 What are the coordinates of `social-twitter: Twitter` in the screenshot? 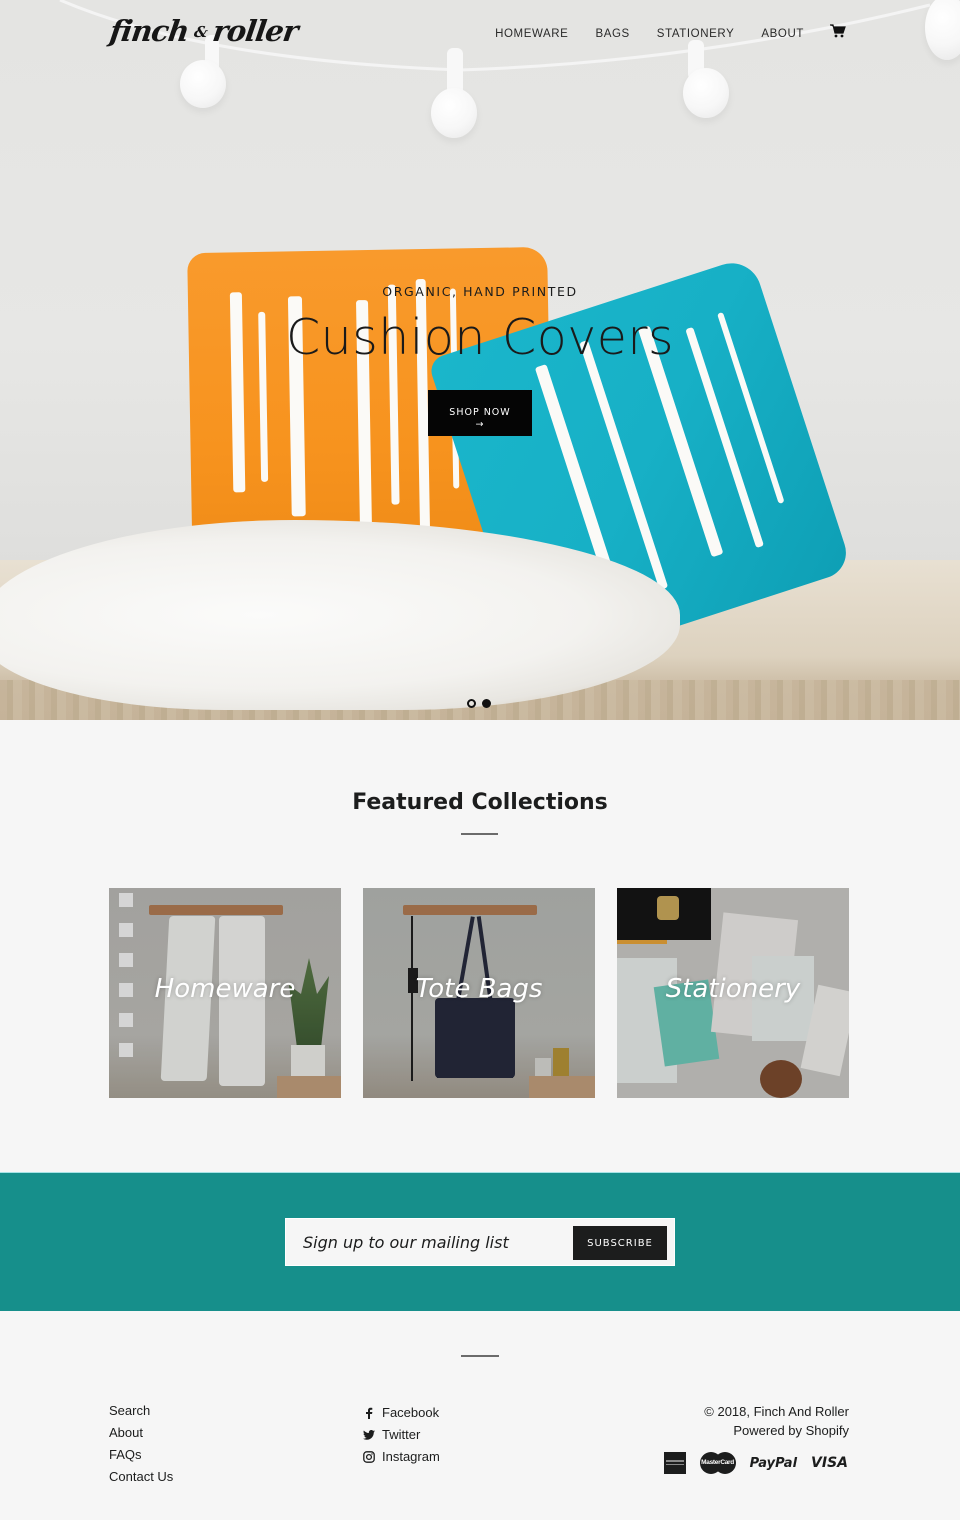 It's located at (401, 1435).